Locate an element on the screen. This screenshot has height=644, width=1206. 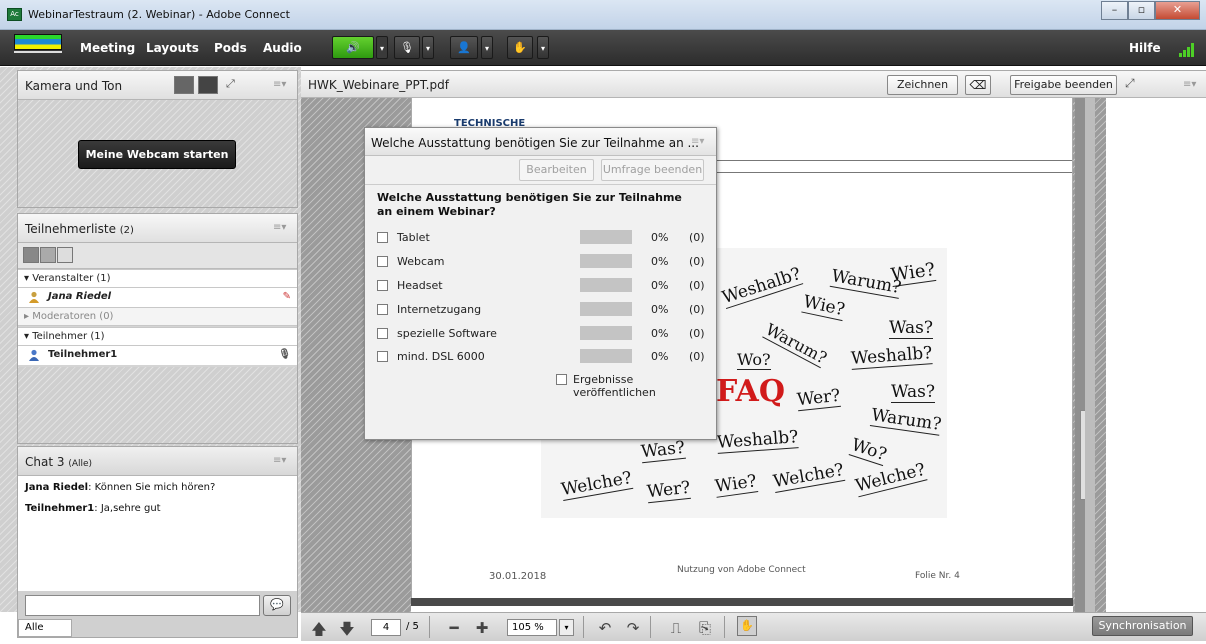
microphone-button: 🎙 is located at coordinates (407, 47).